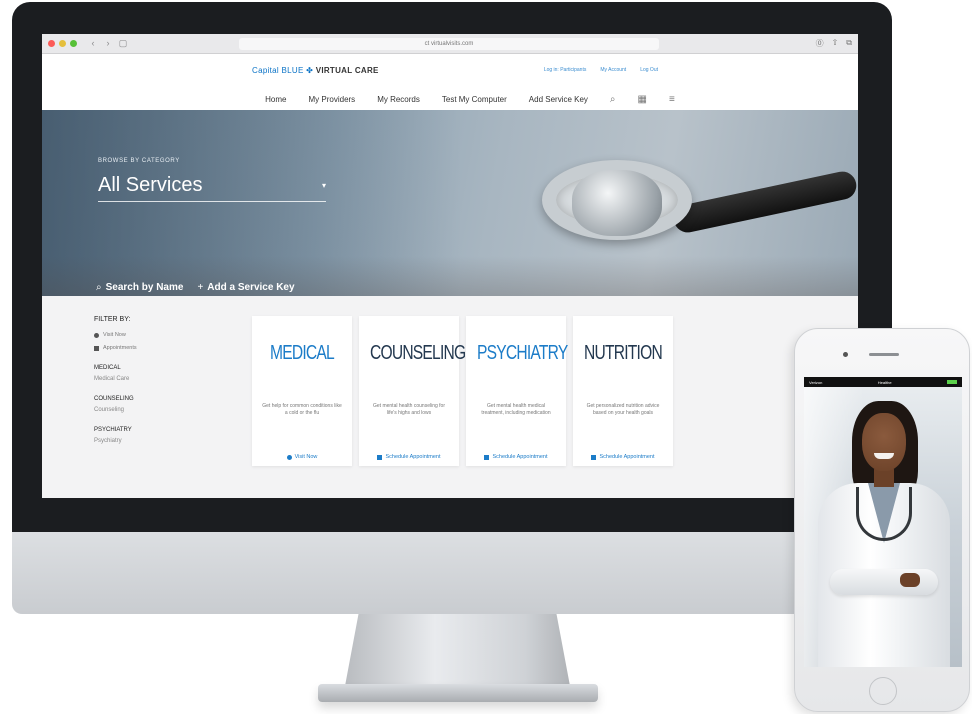  I want to click on stethoscope-icon, so click(884, 514).